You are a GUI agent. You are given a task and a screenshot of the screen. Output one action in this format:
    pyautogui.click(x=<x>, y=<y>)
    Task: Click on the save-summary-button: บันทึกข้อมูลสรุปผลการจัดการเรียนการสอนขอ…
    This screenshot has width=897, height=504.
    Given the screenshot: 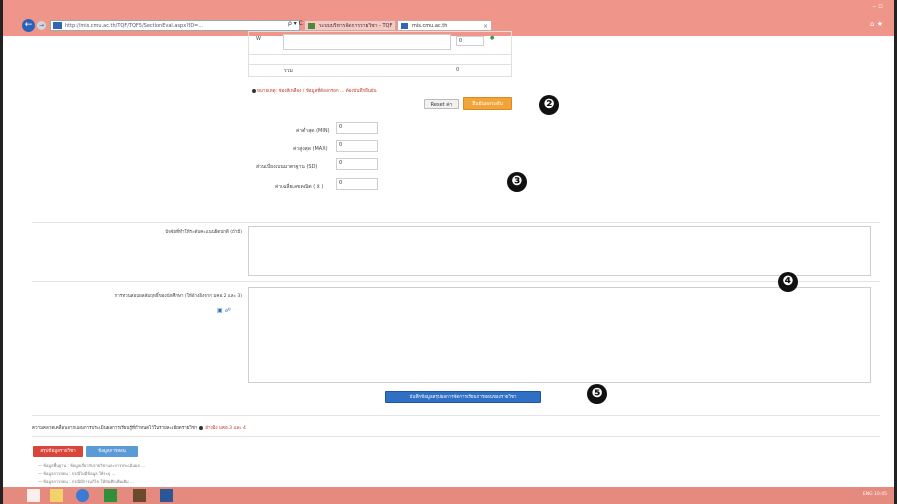 What is the action you would take?
    pyautogui.click(x=463, y=397)
    